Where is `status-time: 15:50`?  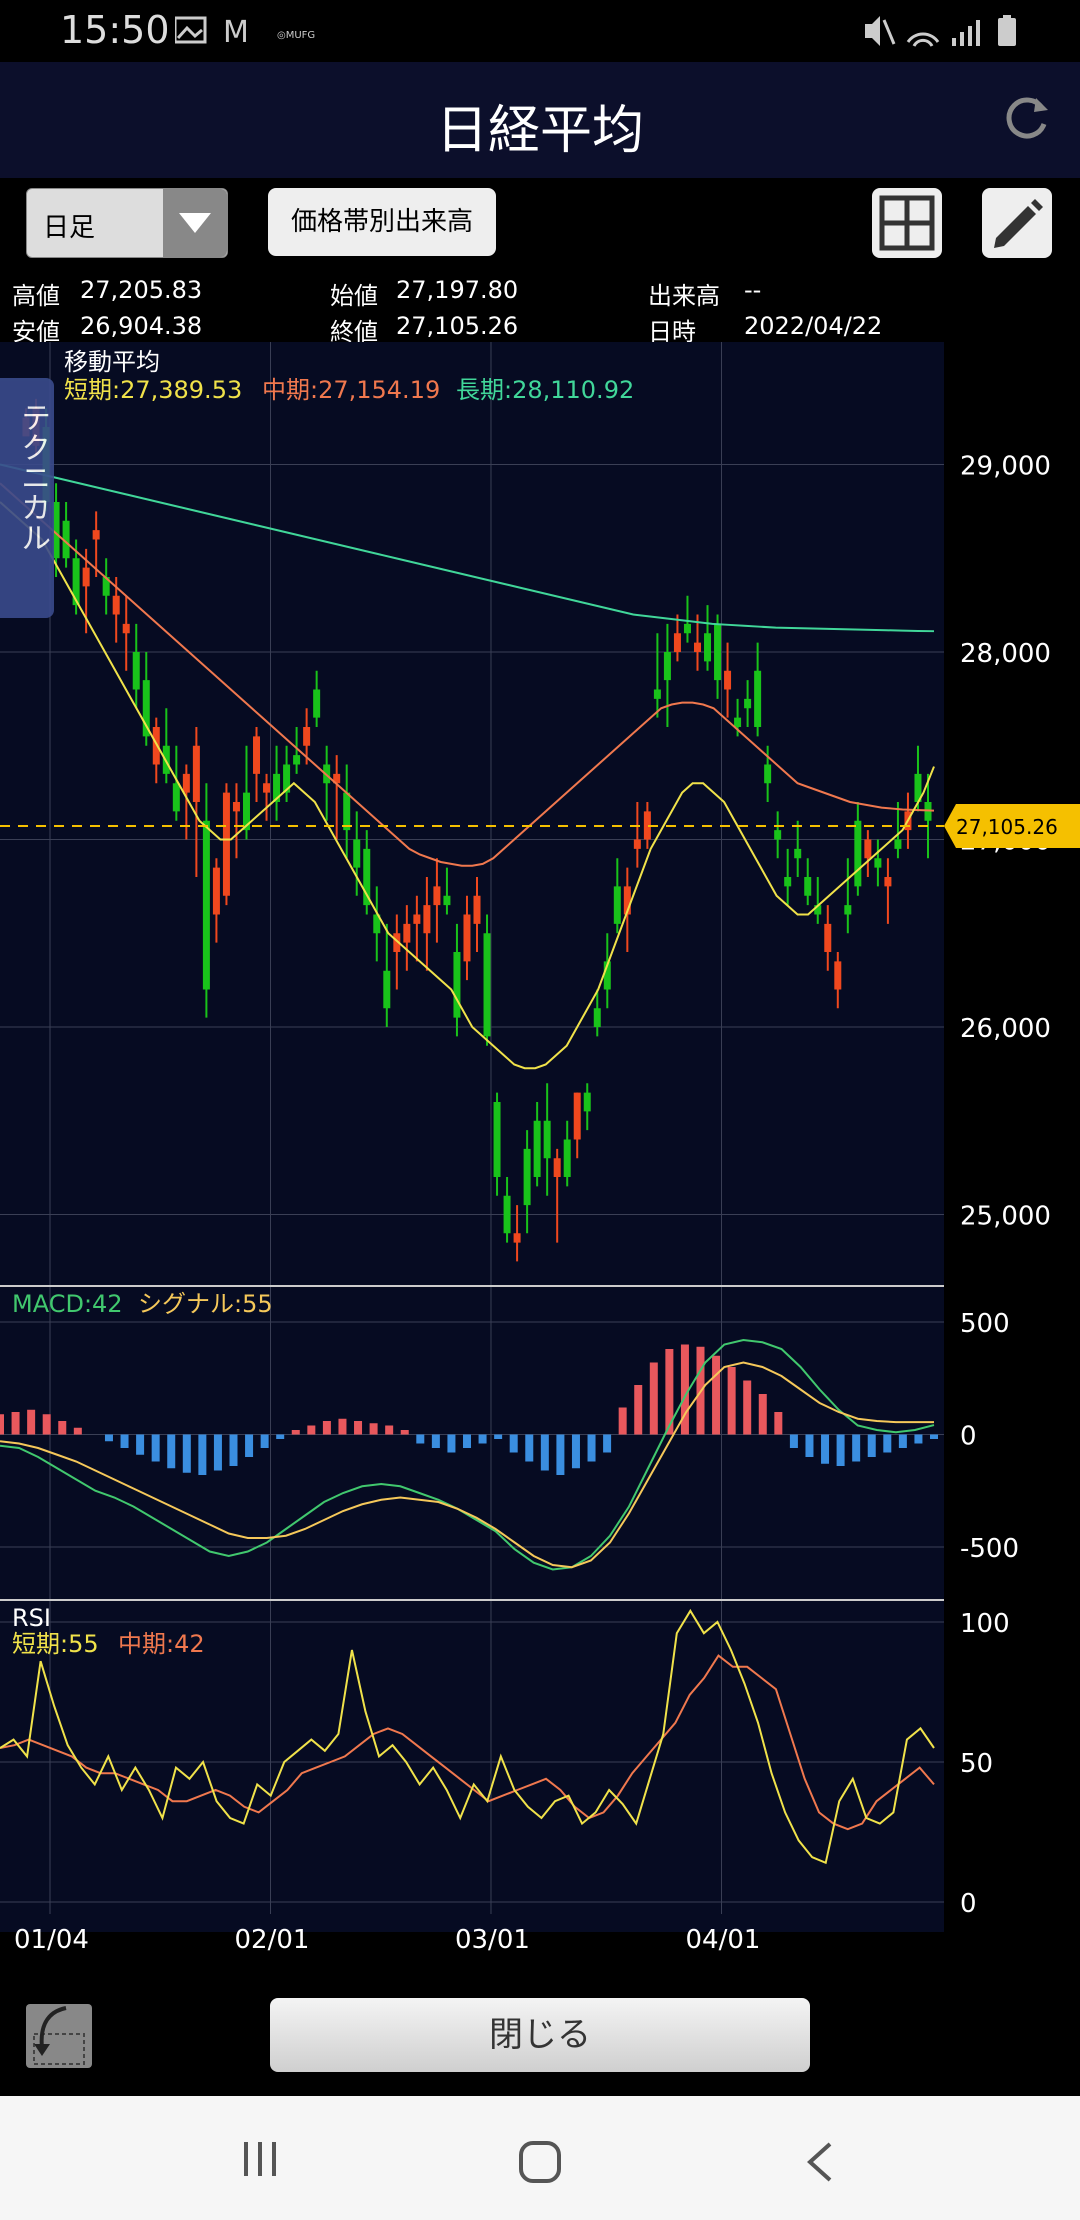 status-time: 15:50 is located at coordinates (115, 30).